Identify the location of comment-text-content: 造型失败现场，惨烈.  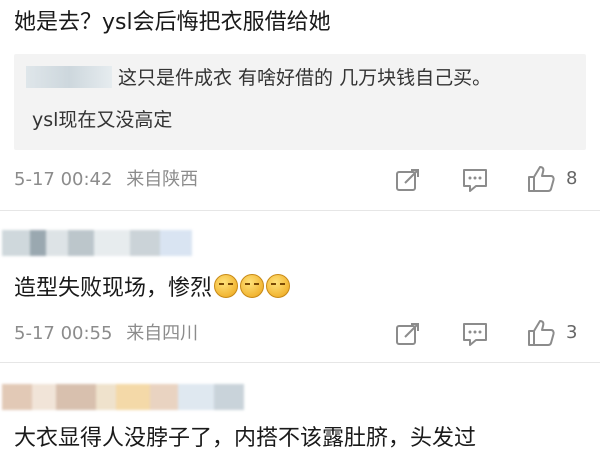
(113, 288).